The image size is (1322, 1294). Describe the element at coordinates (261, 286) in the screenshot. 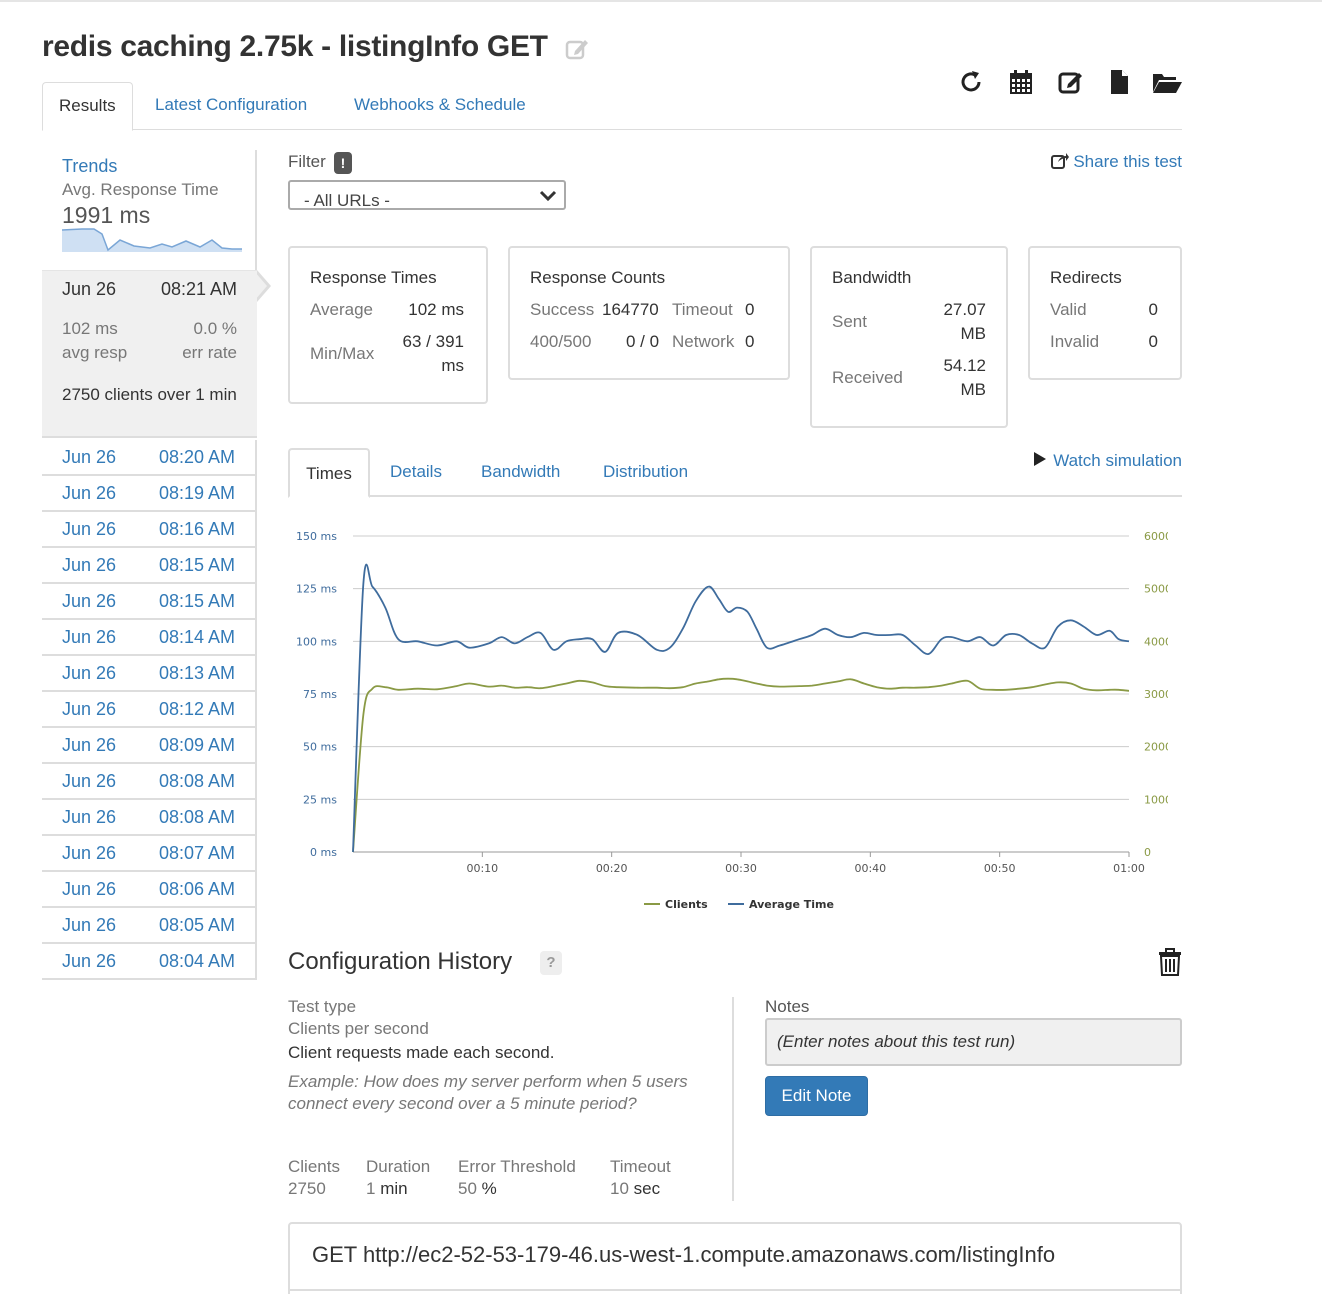

I see `selection-pointer-inner` at that location.